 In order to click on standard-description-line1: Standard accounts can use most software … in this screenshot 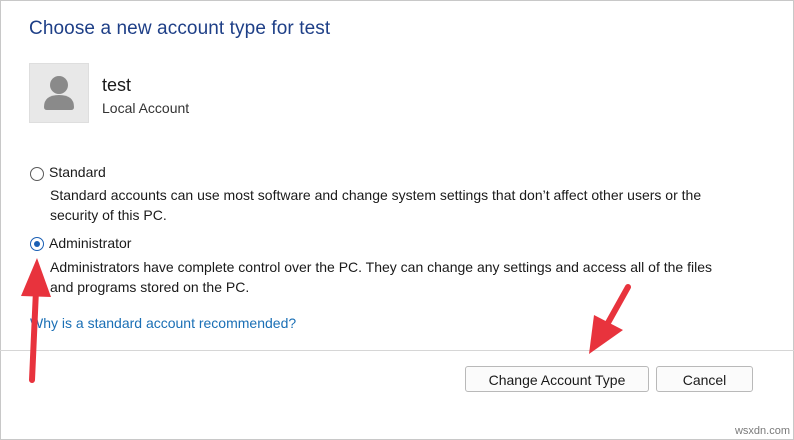, I will do `click(376, 195)`.